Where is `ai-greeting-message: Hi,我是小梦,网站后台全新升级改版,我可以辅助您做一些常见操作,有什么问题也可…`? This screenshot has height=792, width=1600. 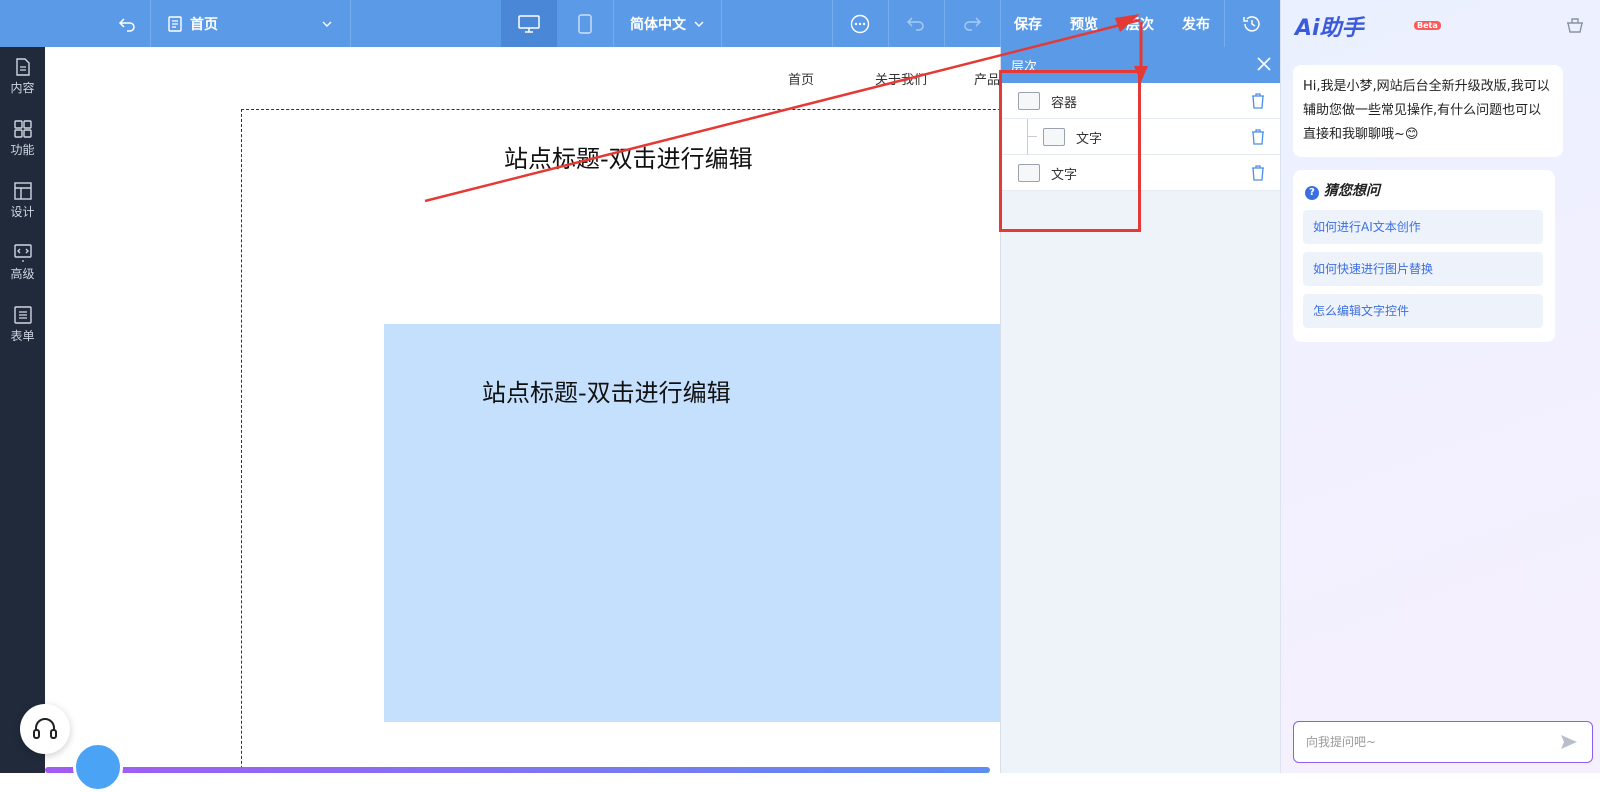 ai-greeting-message: Hi,我是小梦,网站后台全新升级改版,我可以辅助您做一些常见操作,有什么问题也可… is located at coordinates (1428, 111).